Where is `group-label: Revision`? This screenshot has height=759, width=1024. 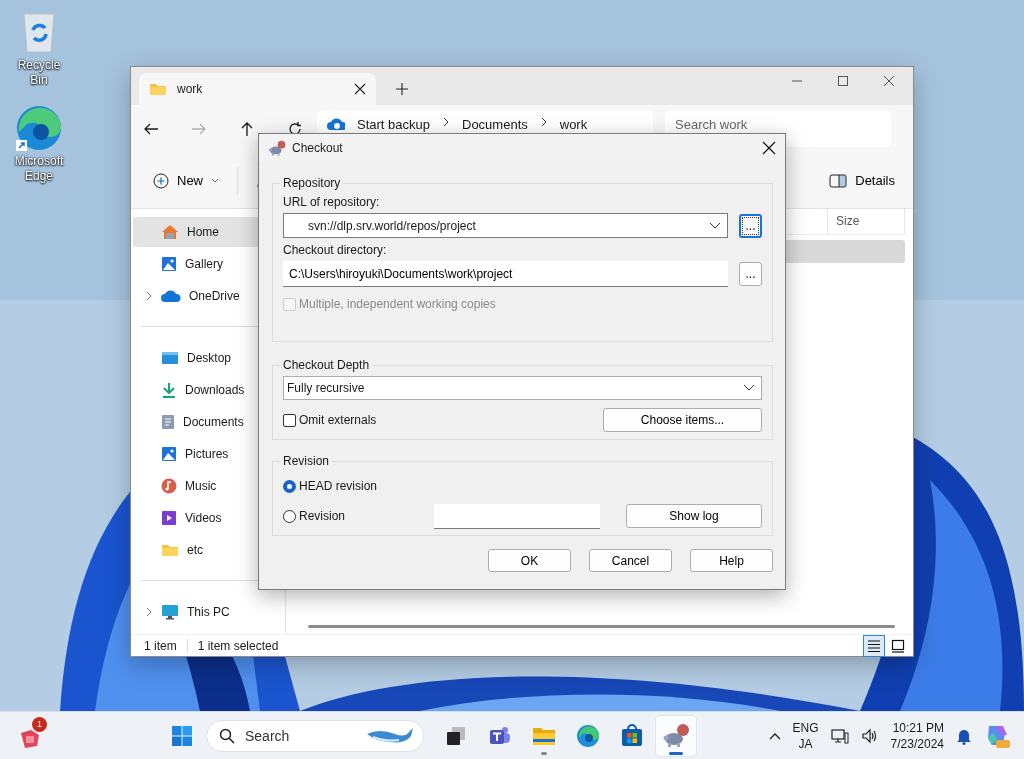 group-label: Revision is located at coordinates (306, 461).